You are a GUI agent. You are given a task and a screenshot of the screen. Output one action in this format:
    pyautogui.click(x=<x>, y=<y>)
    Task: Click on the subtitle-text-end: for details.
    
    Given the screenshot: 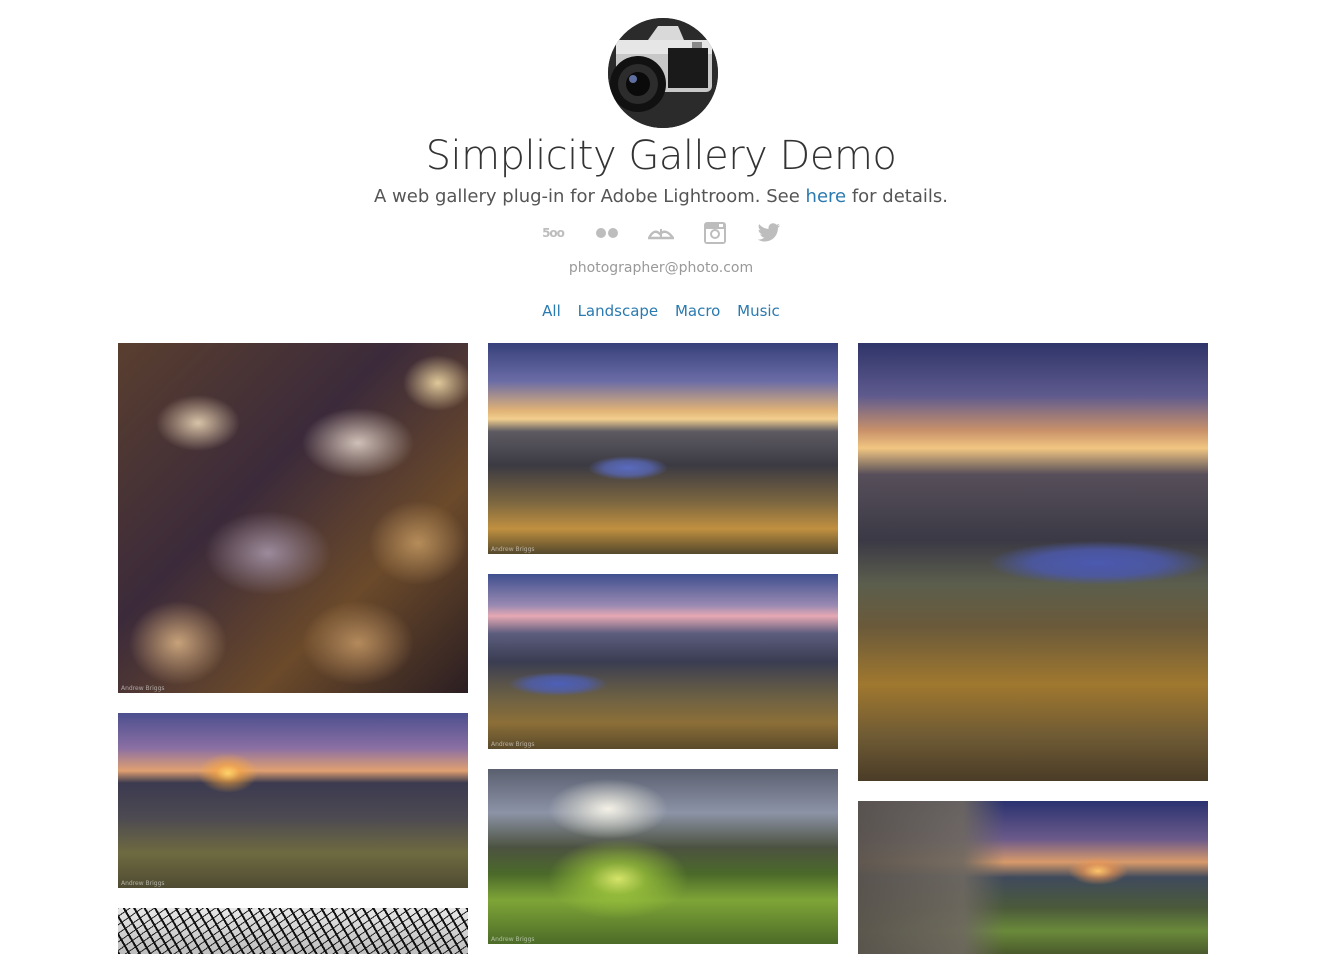 What is the action you would take?
    pyautogui.click(x=897, y=196)
    